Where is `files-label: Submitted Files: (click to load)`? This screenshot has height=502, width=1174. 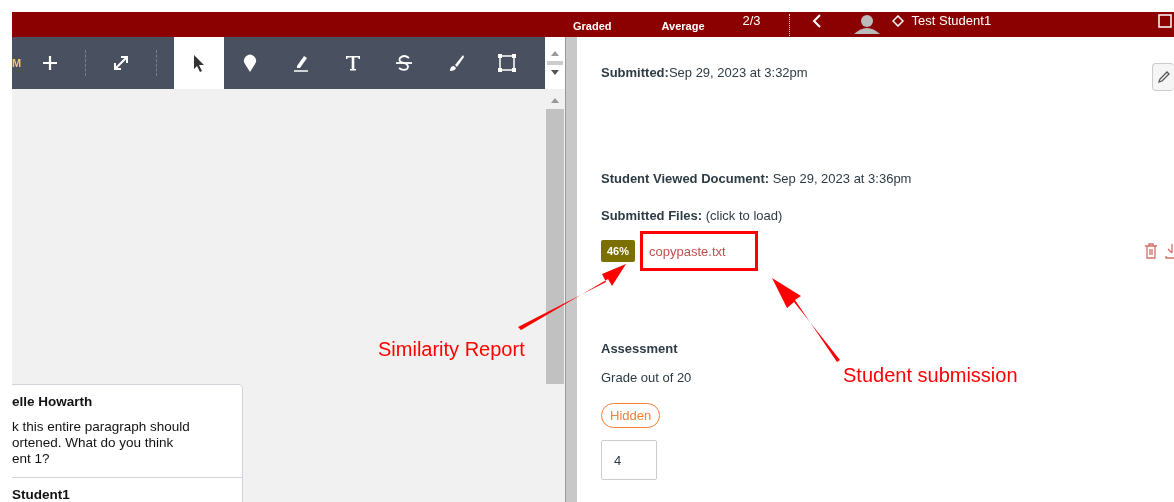 files-label: Submitted Files: (click to load) is located at coordinates (692, 215).